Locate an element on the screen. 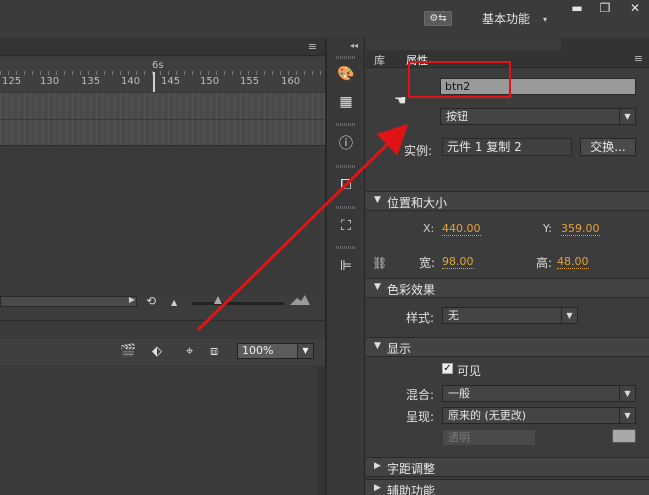 The width and height of the screenshot is (649, 495). playhead is located at coordinates (154, 82).